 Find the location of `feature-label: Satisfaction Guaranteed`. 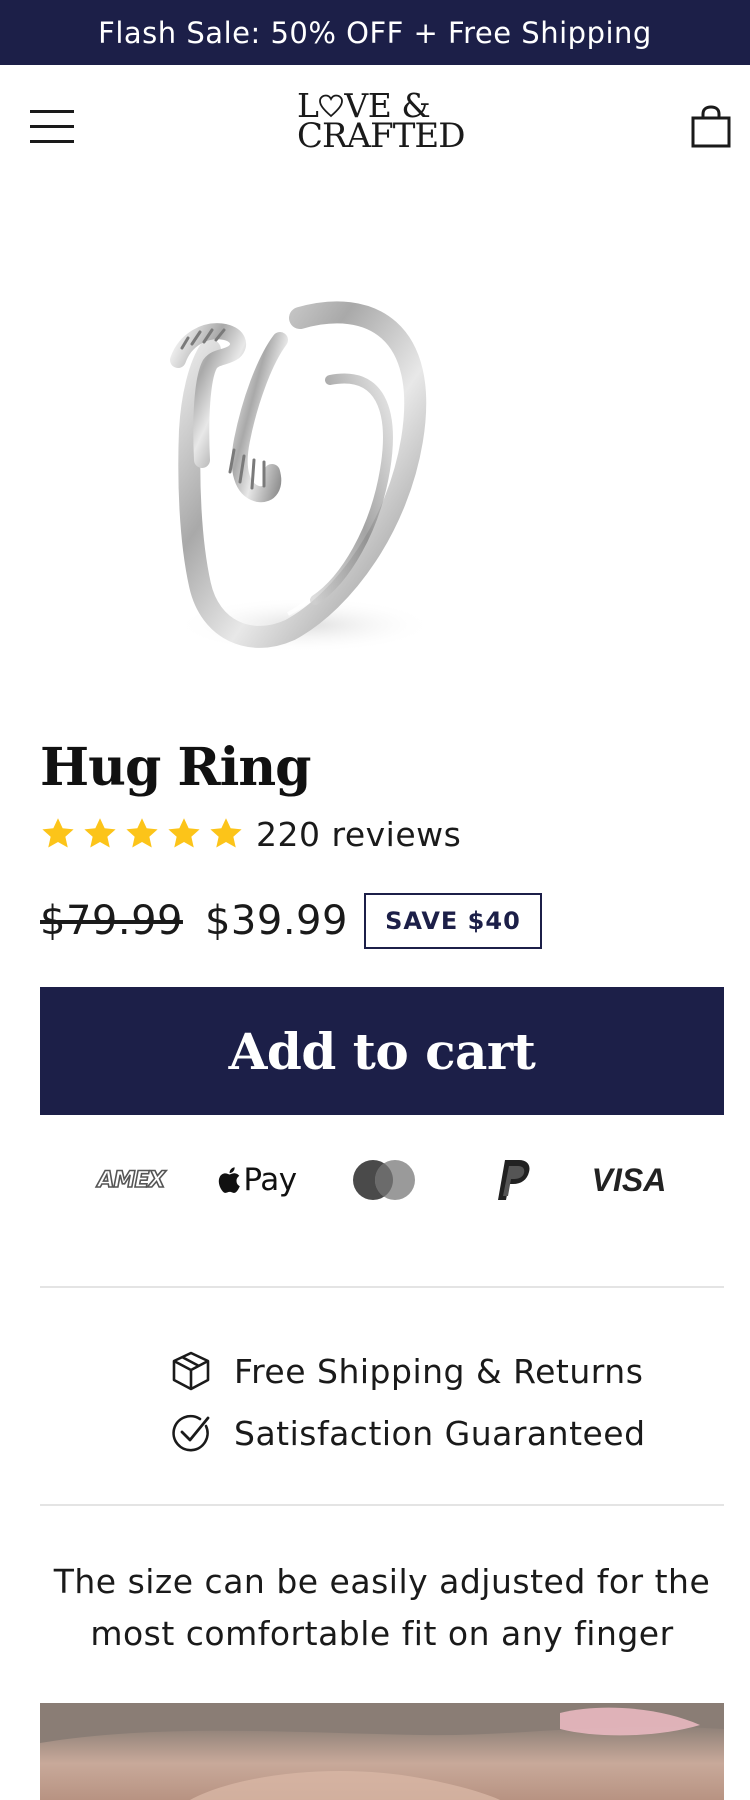

feature-label: Satisfaction Guaranteed is located at coordinates (440, 1433).